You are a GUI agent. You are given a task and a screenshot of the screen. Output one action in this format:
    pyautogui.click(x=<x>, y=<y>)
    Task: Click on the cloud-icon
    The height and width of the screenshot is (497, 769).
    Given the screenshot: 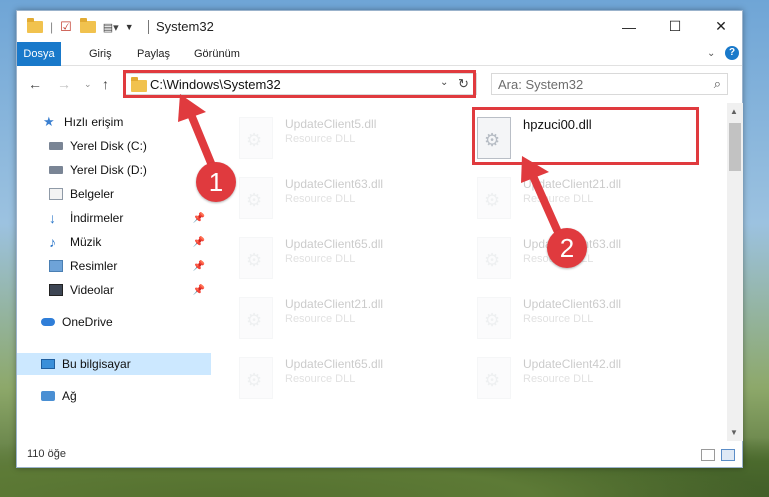 What is the action you would take?
    pyautogui.click(x=48, y=322)
    